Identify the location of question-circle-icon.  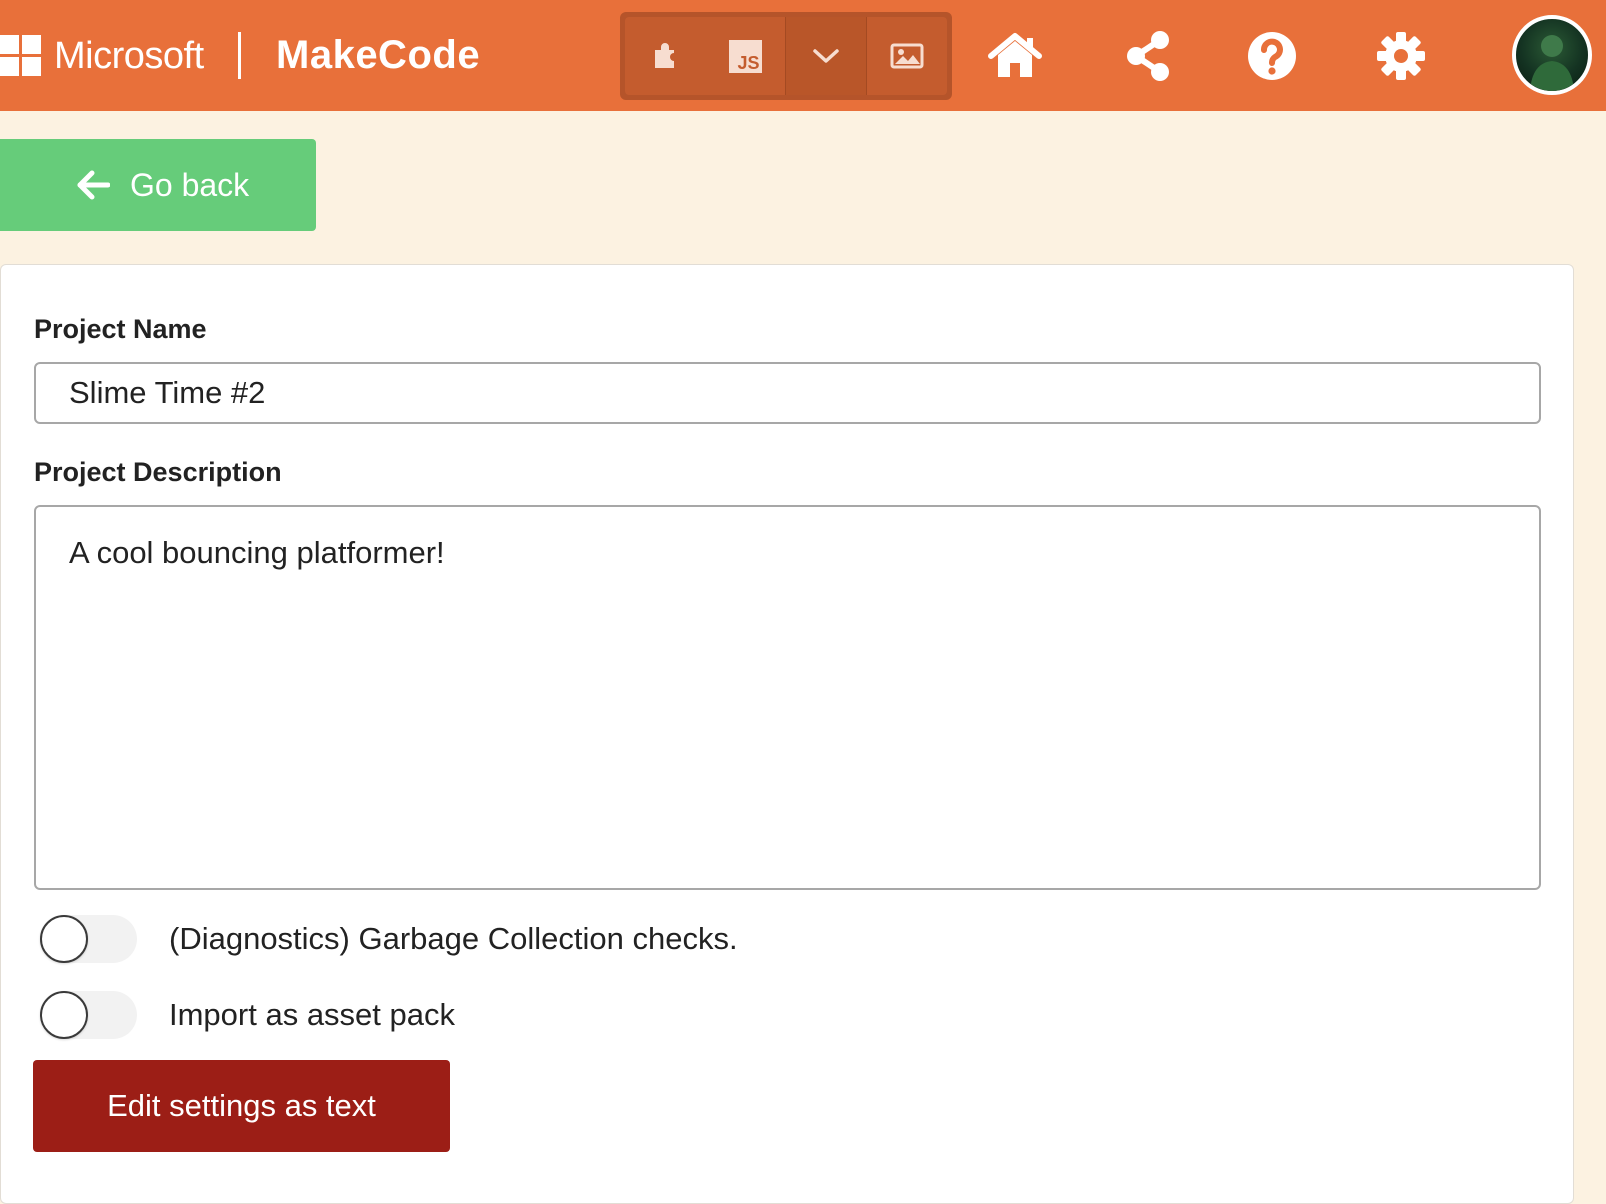
(1272, 56).